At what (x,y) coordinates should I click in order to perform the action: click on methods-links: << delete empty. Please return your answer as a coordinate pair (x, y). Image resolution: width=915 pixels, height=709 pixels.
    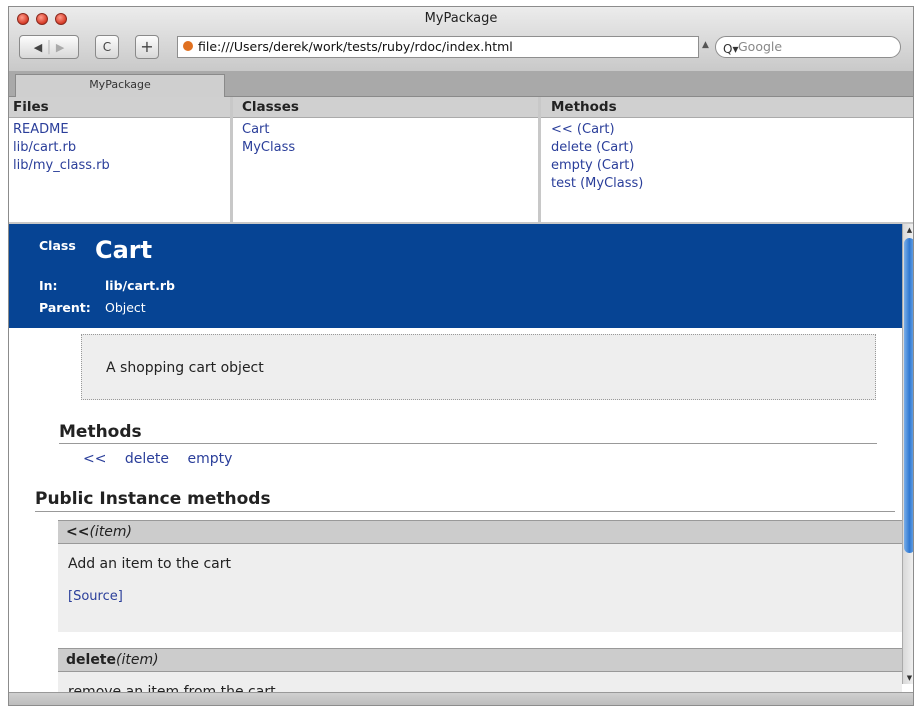
    Looking at the image, I should click on (164, 459).